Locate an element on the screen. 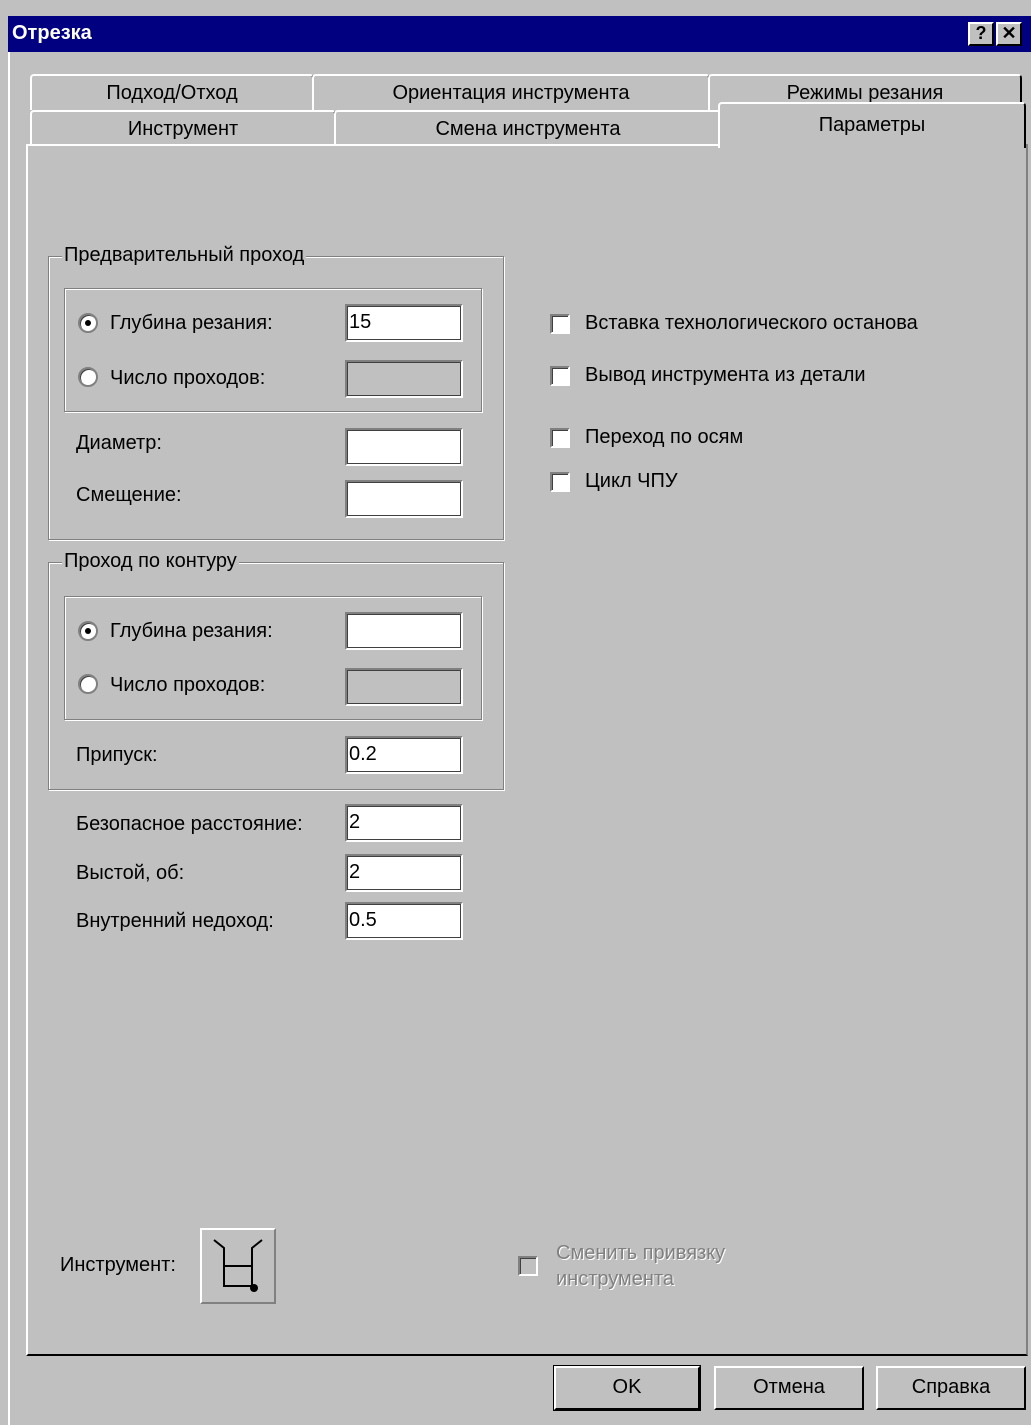 The width and height of the screenshot is (1031, 1425). tab-tool-orientation: Ориентация инструмента is located at coordinates (511, 92).